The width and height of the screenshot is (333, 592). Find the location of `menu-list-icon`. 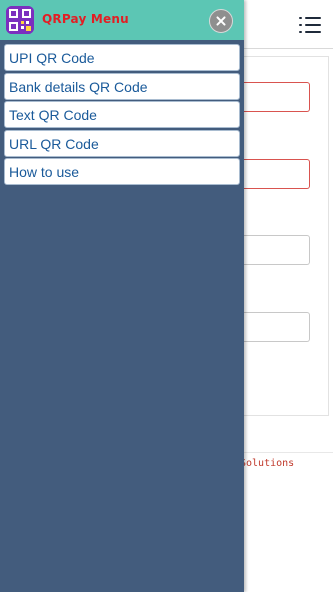

menu-list-icon is located at coordinates (310, 25).